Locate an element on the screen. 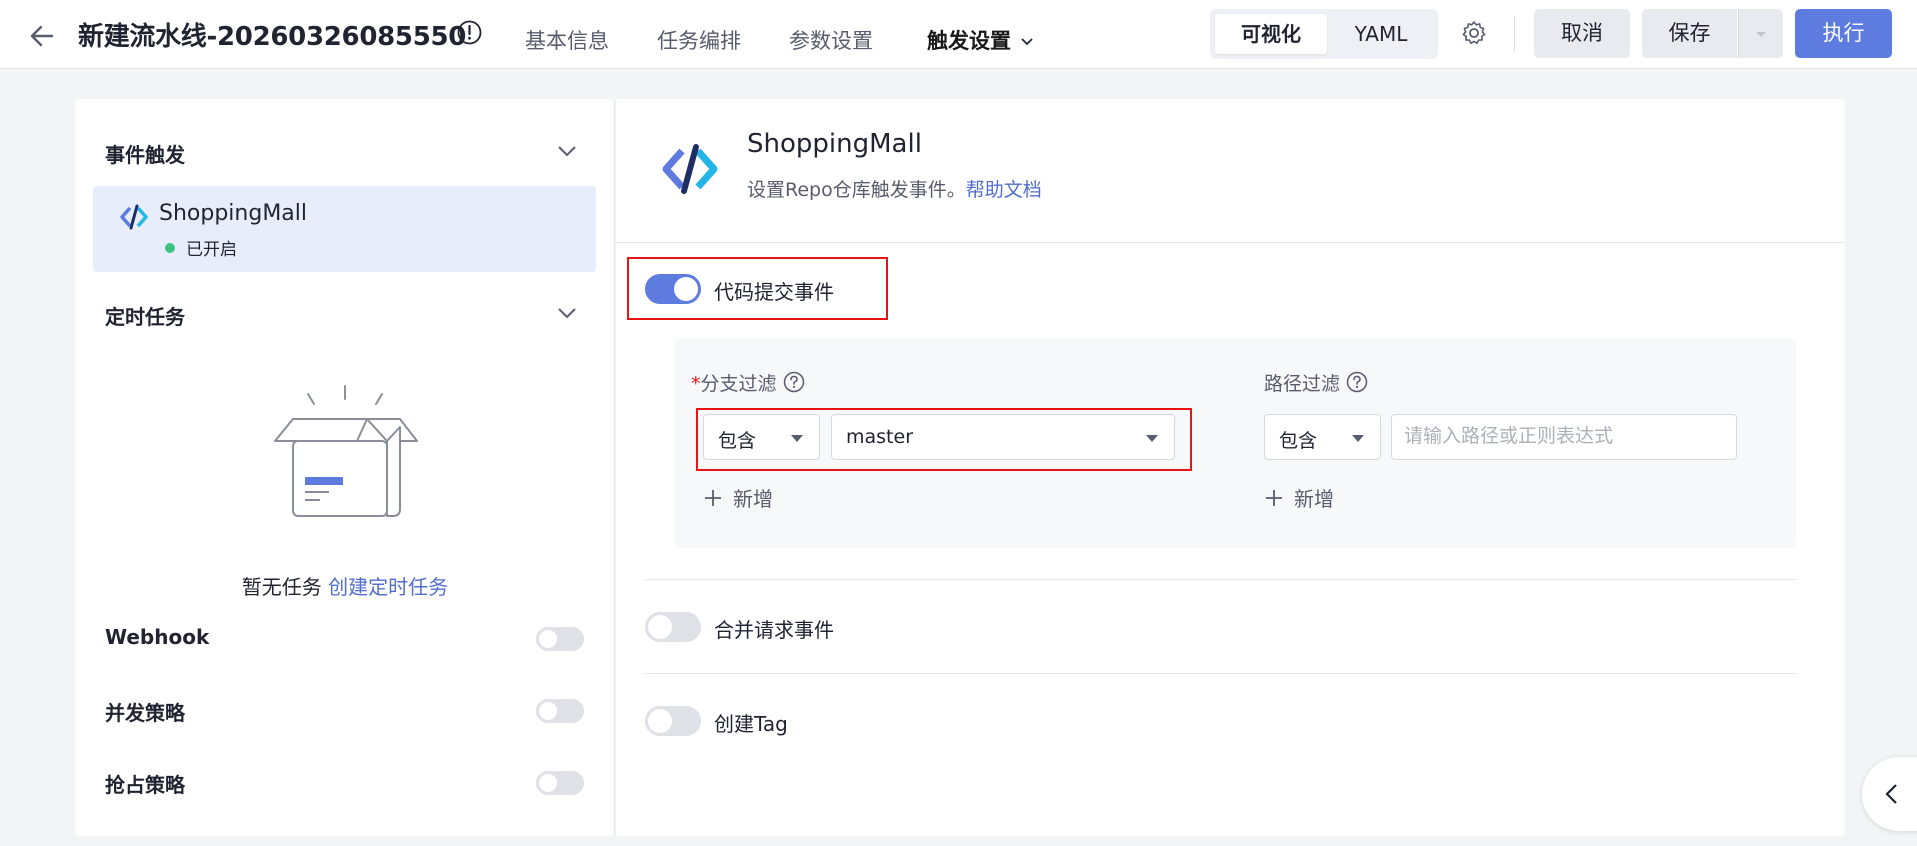 The height and width of the screenshot is (846, 1917). repo-trigger-item: ShoppingMall 已开启 is located at coordinates (344, 229).